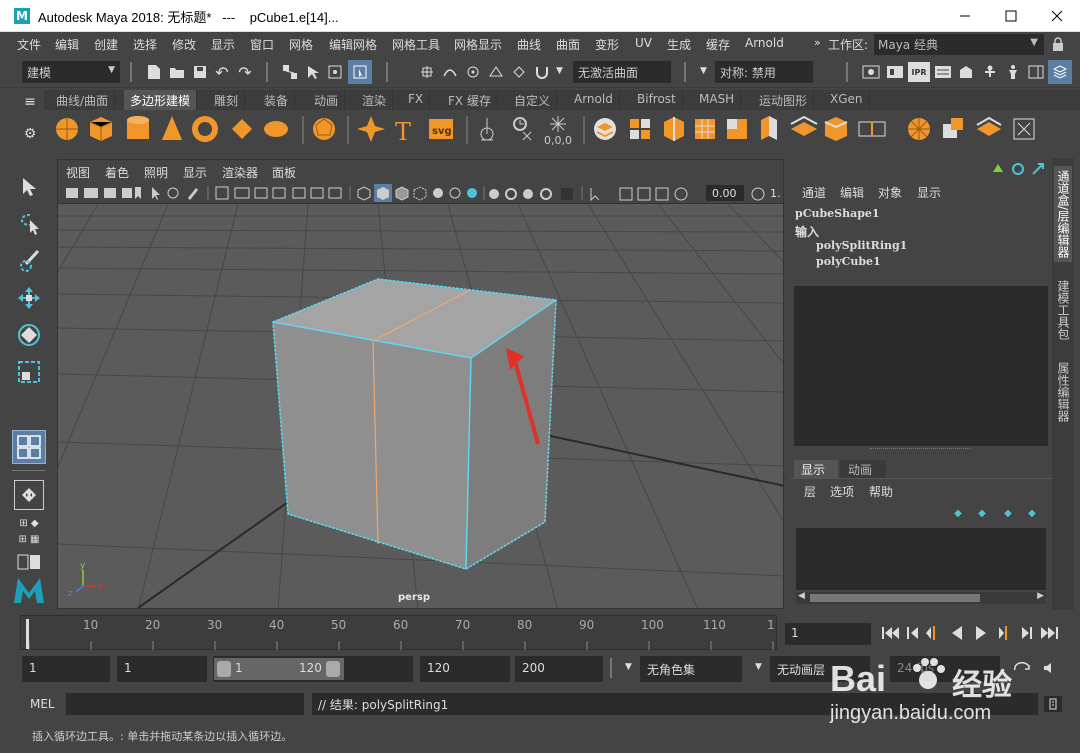 The height and width of the screenshot is (753, 1080). What do you see at coordinates (106, 44) in the screenshot?
I see `menu-create: 创建` at bounding box center [106, 44].